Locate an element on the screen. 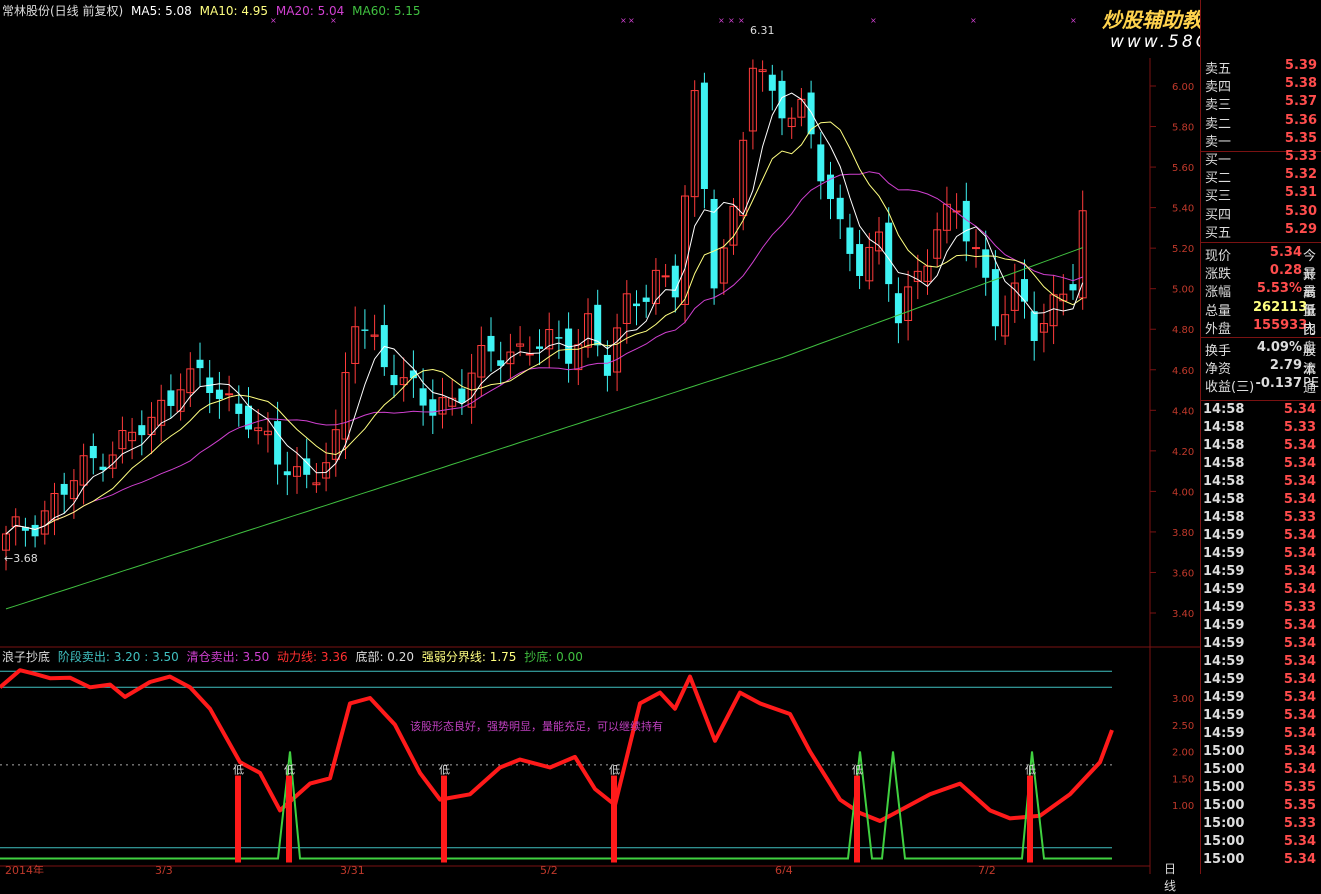  buy-price: 5.30 is located at coordinates (1300, 211).